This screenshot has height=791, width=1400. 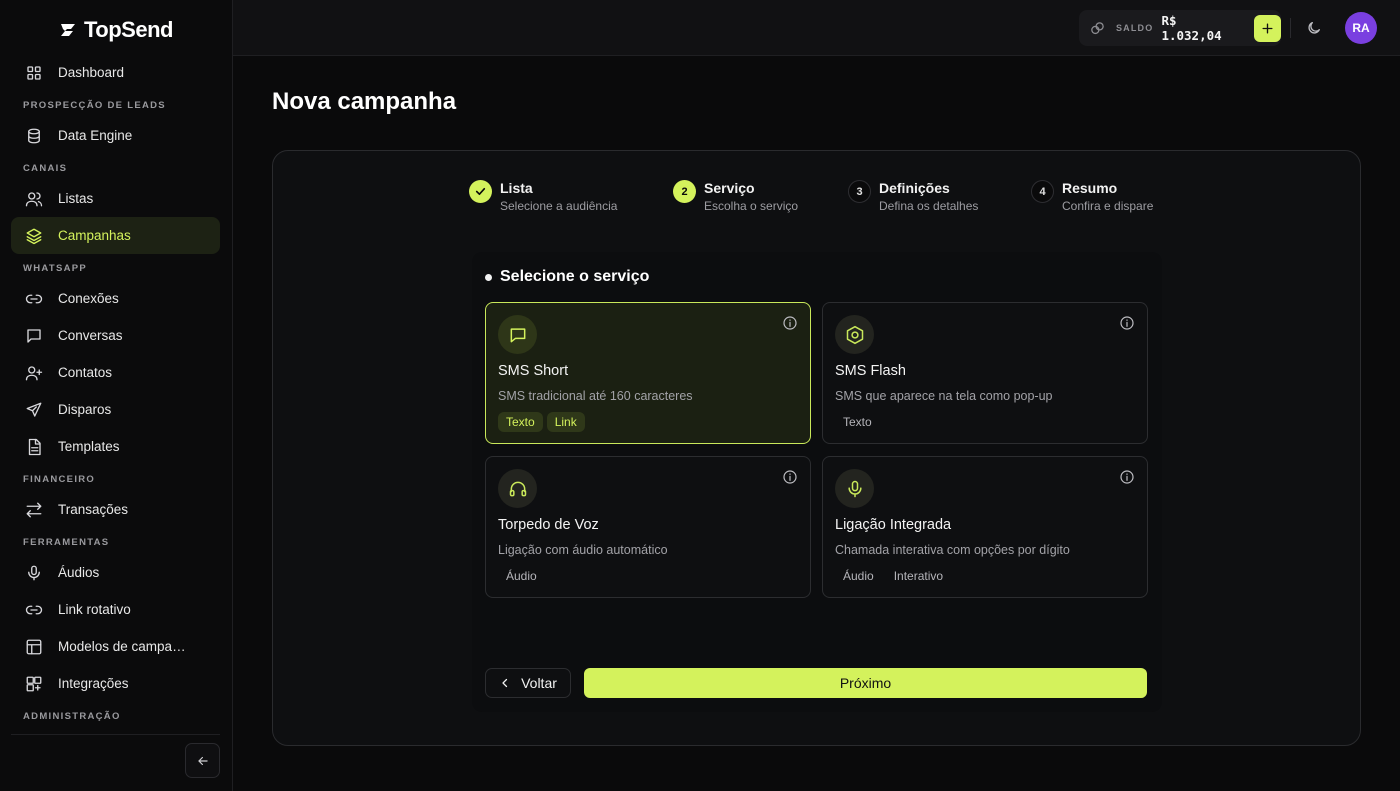 What do you see at coordinates (517, 488) in the screenshot?
I see `headphones-icon` at bounding box center [517, 488].